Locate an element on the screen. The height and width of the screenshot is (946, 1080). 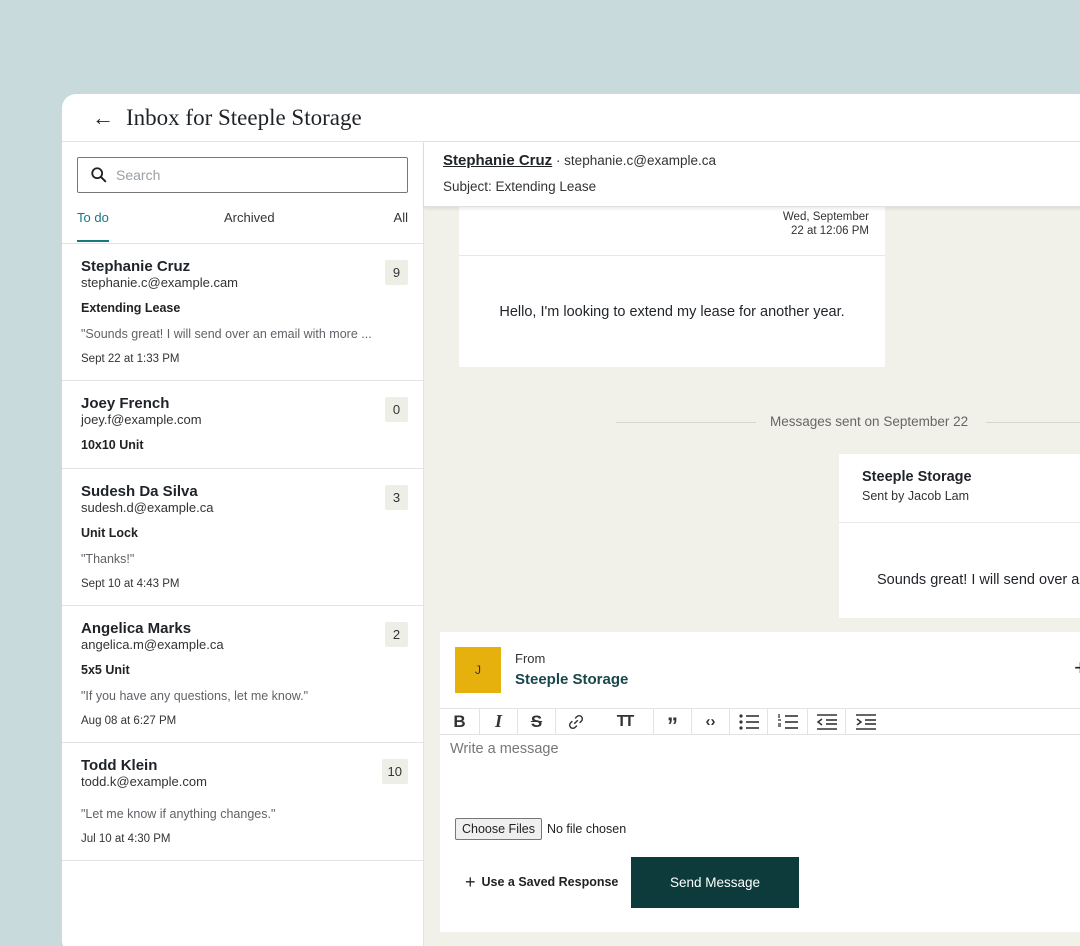
numbered-list-button is located at coordinates (788, 721).